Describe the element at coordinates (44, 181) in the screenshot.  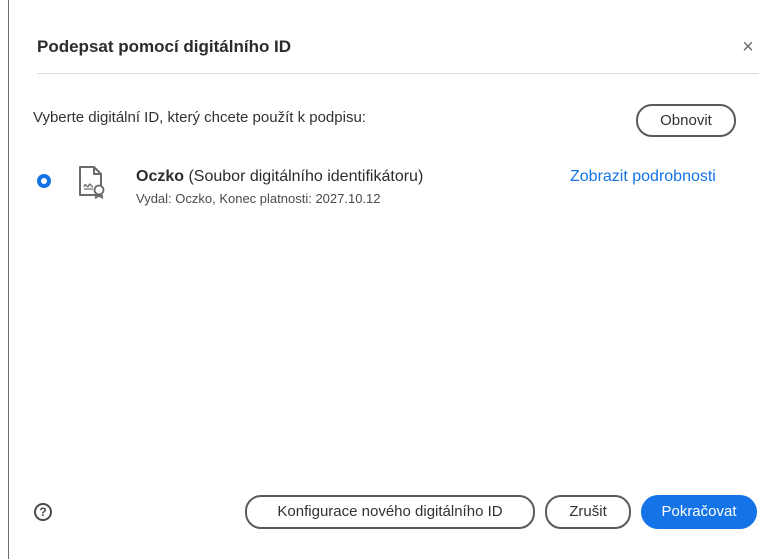
I see `digital-id-radio` at that location.